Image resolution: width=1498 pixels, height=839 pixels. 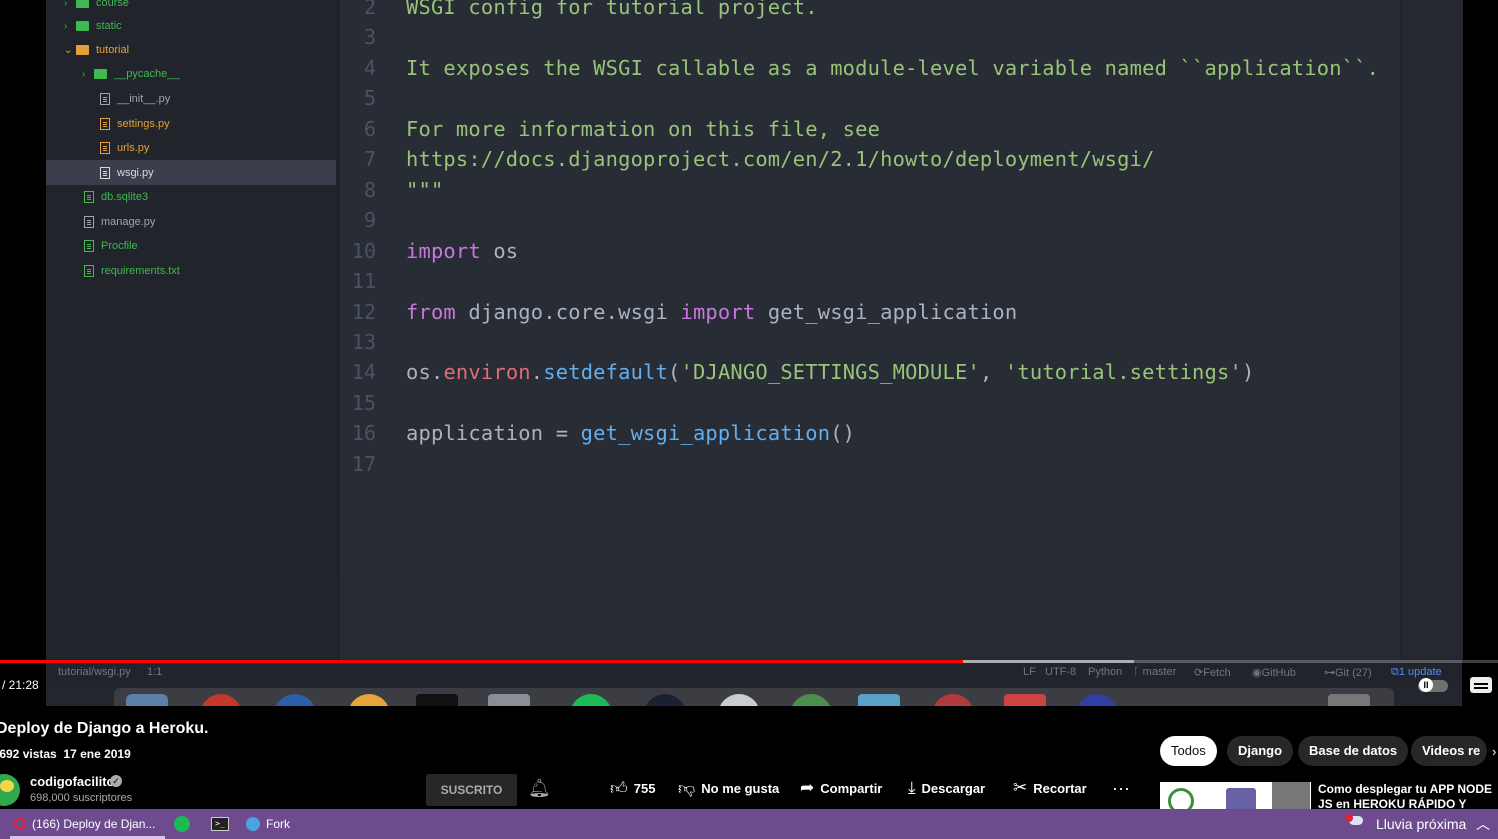 I want to click on app-icon-light, so click(x=739, y=700).